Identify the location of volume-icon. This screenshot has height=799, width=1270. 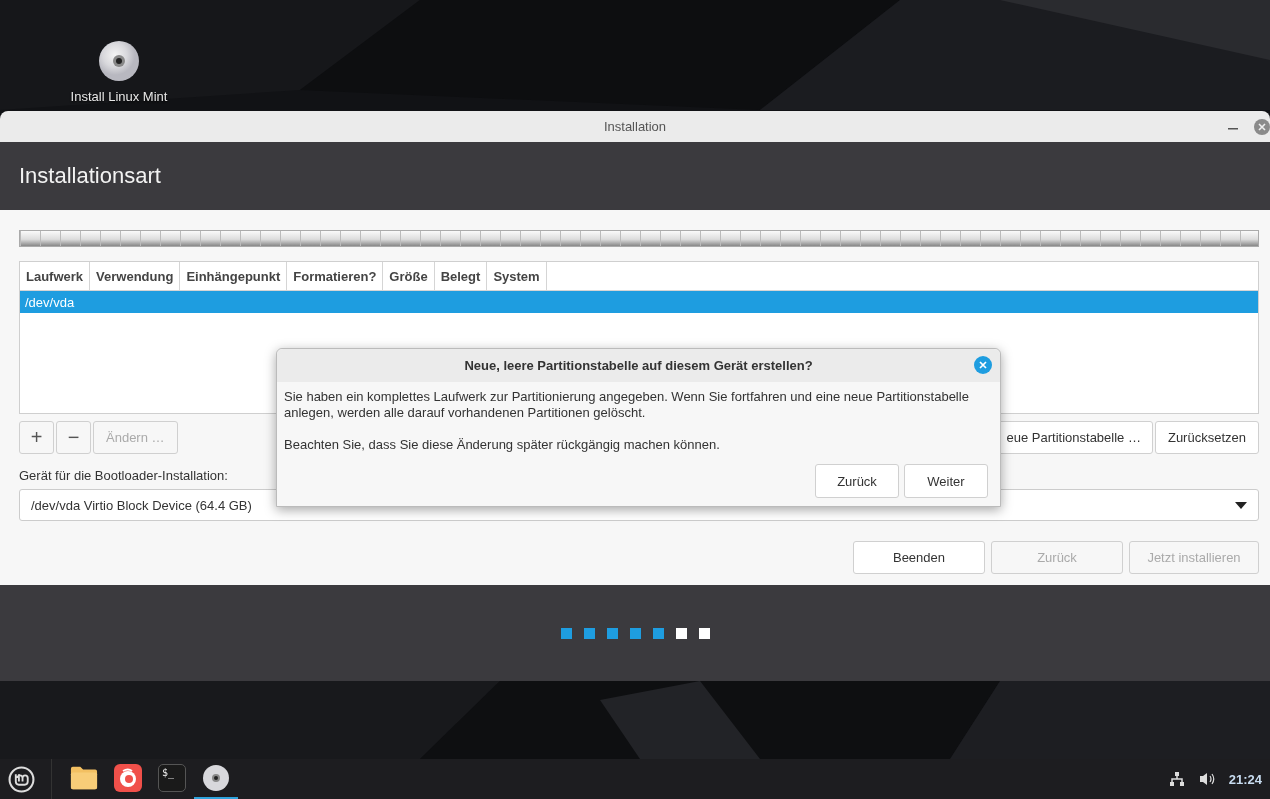
(1206, 779).